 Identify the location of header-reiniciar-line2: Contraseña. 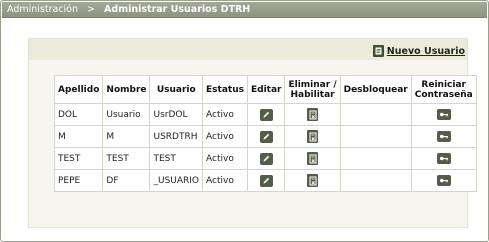
(443, 94).